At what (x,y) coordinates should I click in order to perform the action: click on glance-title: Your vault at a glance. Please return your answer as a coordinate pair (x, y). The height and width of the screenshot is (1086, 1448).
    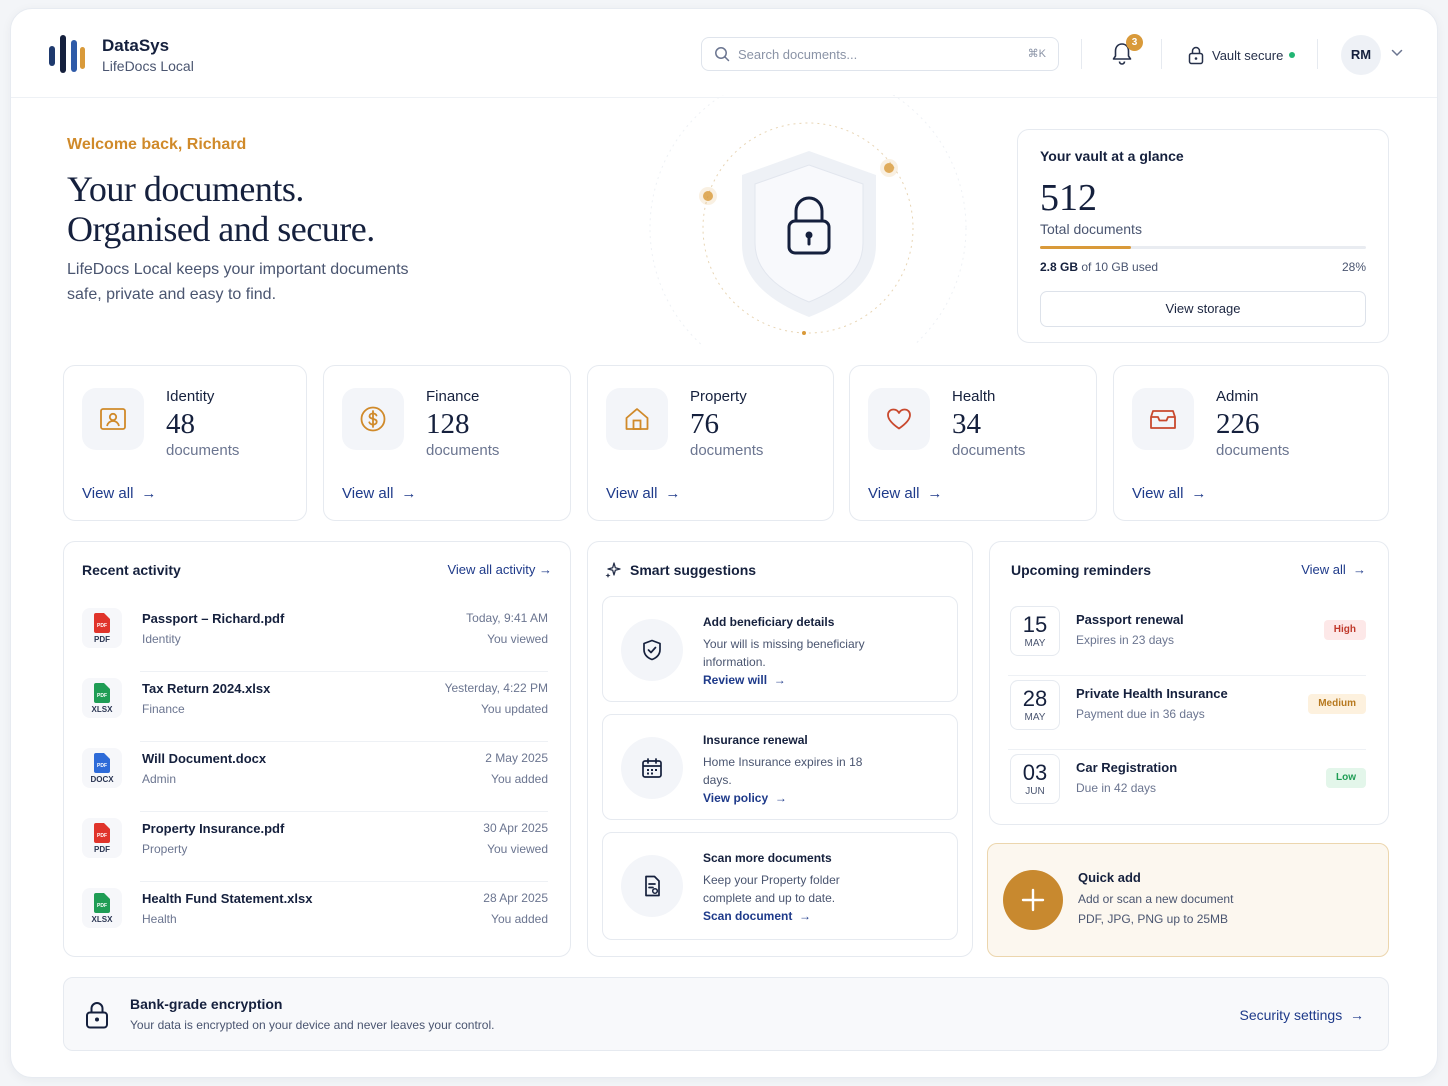
    Looking at the image, I should click on (1112, 156).